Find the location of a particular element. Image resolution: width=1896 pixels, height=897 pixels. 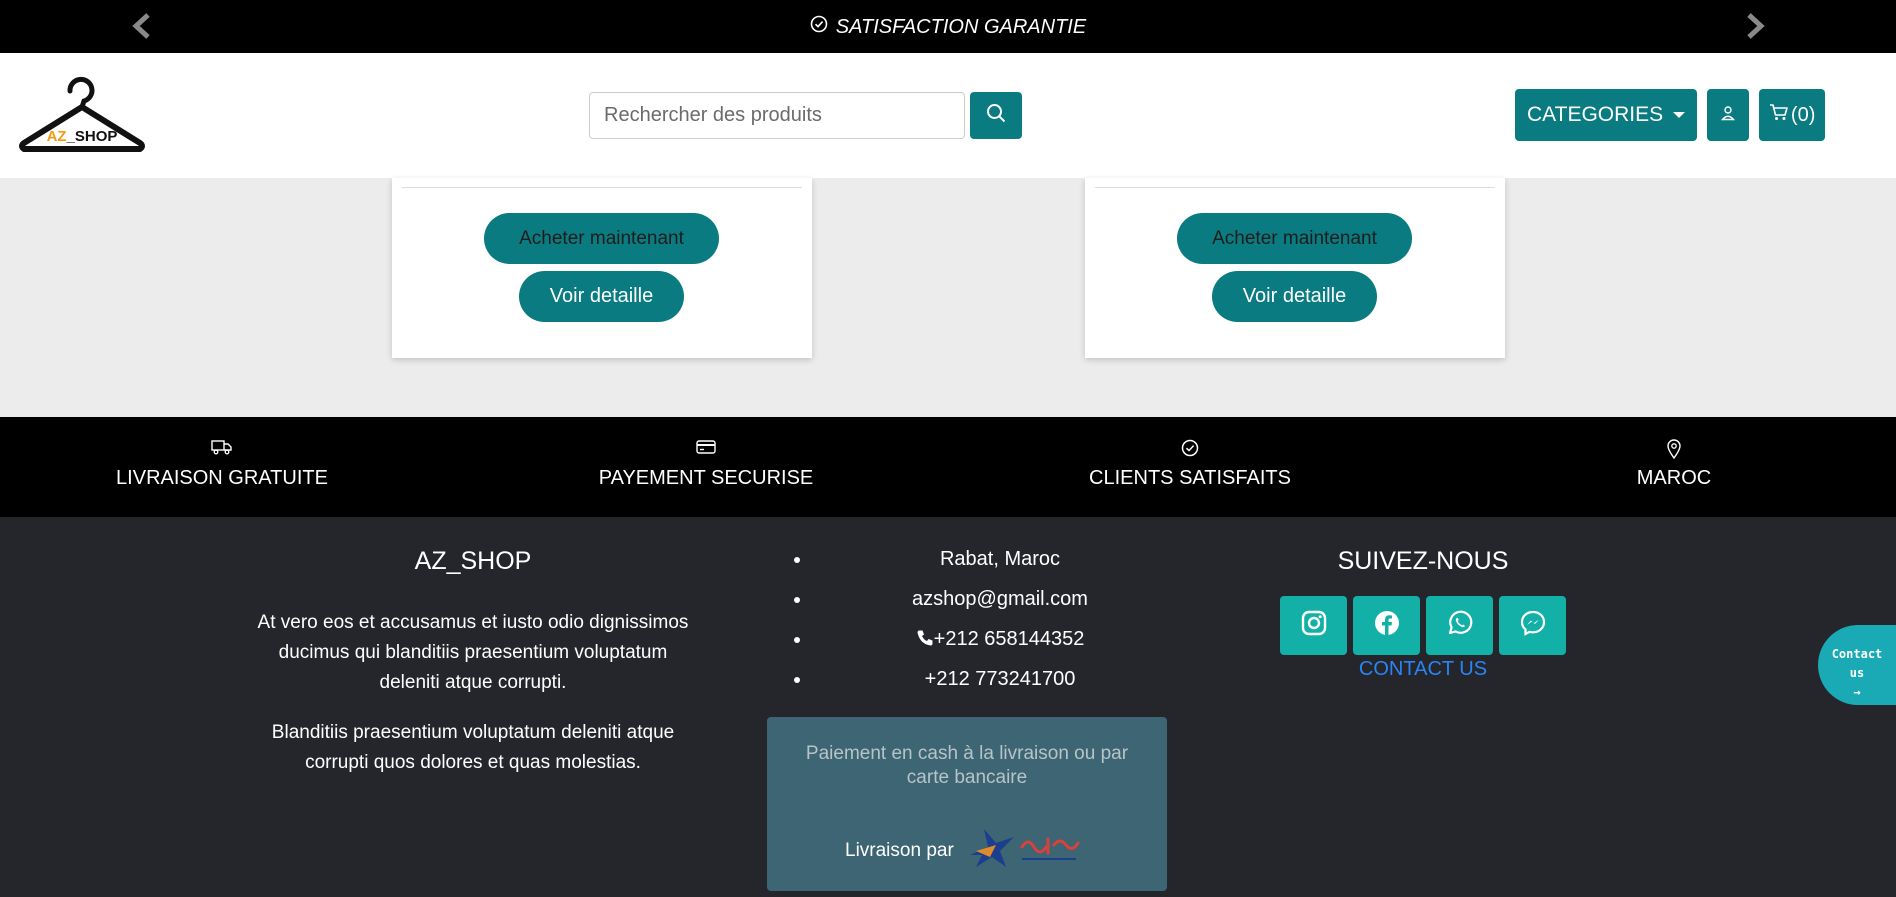

floating-contact-button: Contact us → is located at coordinates (1857, 665).